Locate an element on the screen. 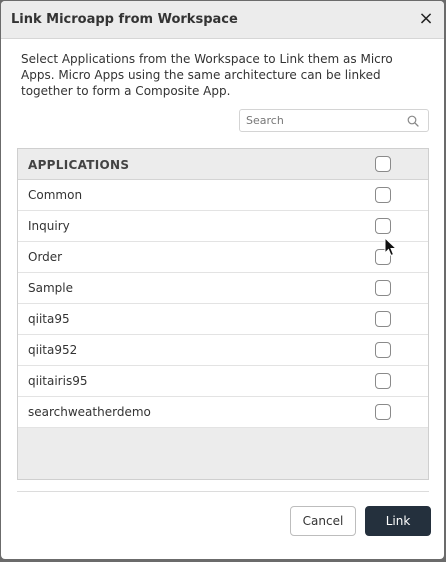 This screenshot has width=446, height=562. table-row: qiita95 is located at coordinates (223, 319).